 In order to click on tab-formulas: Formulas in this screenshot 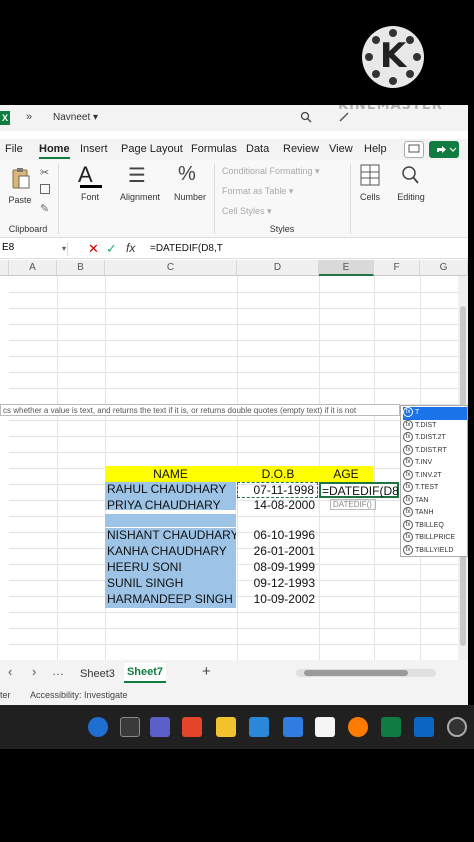, I will do `click(214, 149)`.